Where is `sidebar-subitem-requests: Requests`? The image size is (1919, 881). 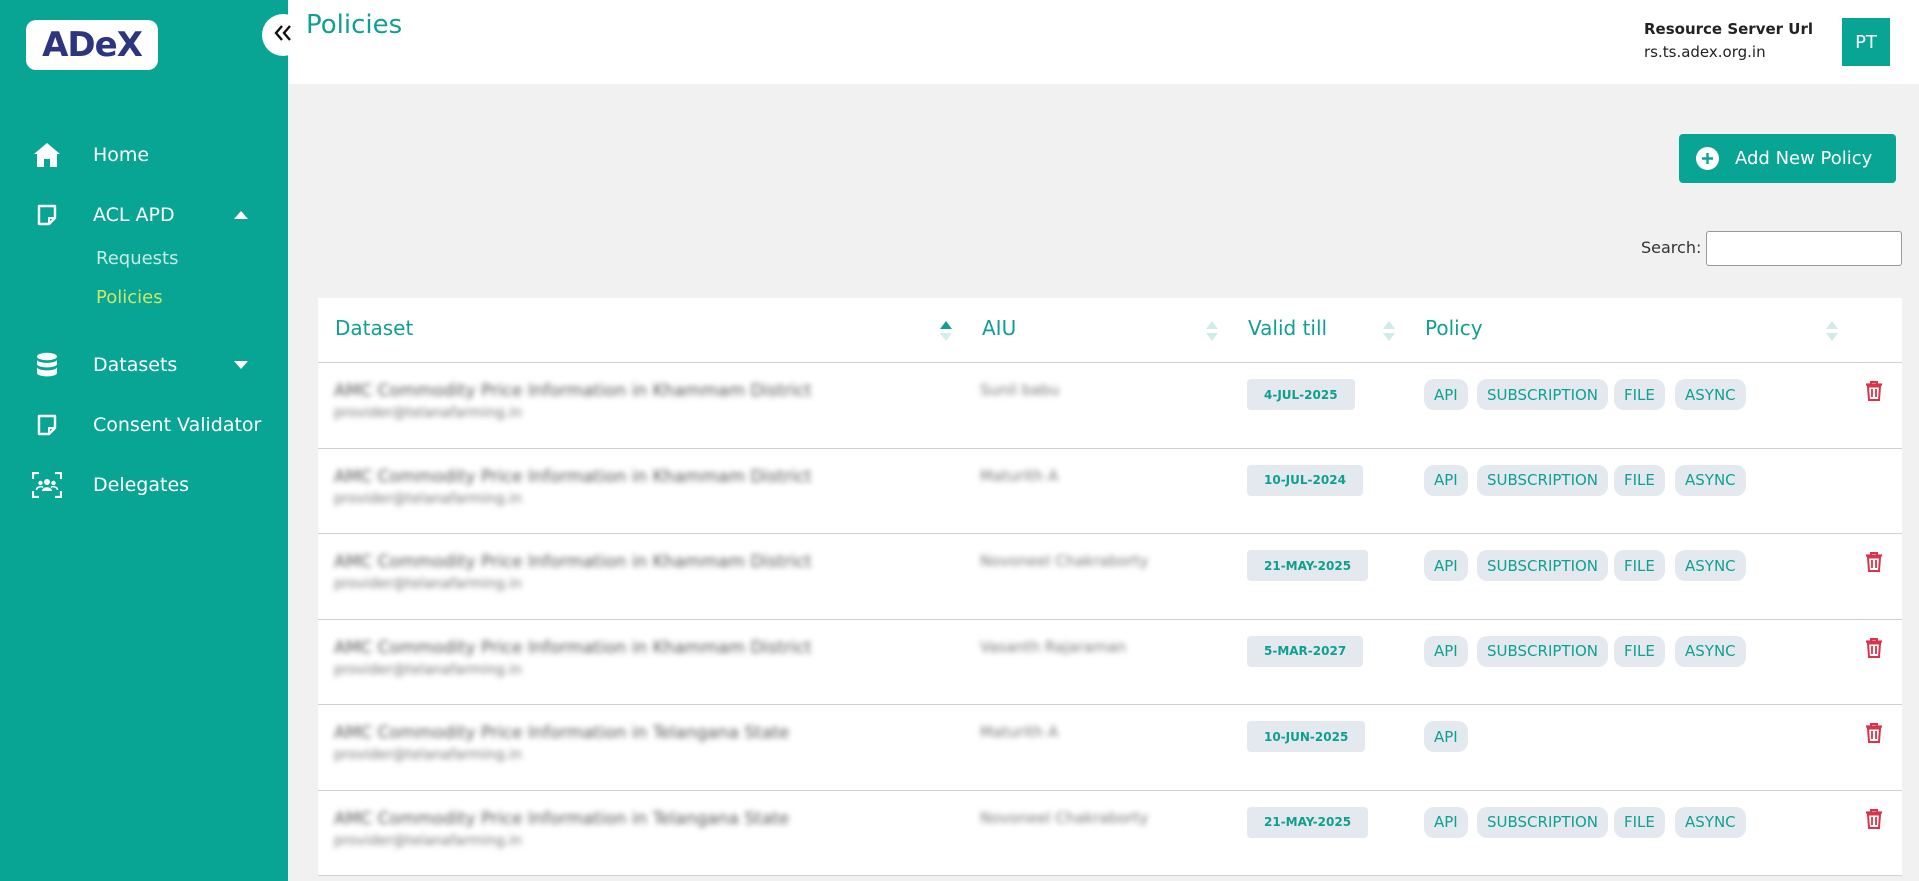
sidebar-subitem-requests: Requests is located at coordinates (137, 258).